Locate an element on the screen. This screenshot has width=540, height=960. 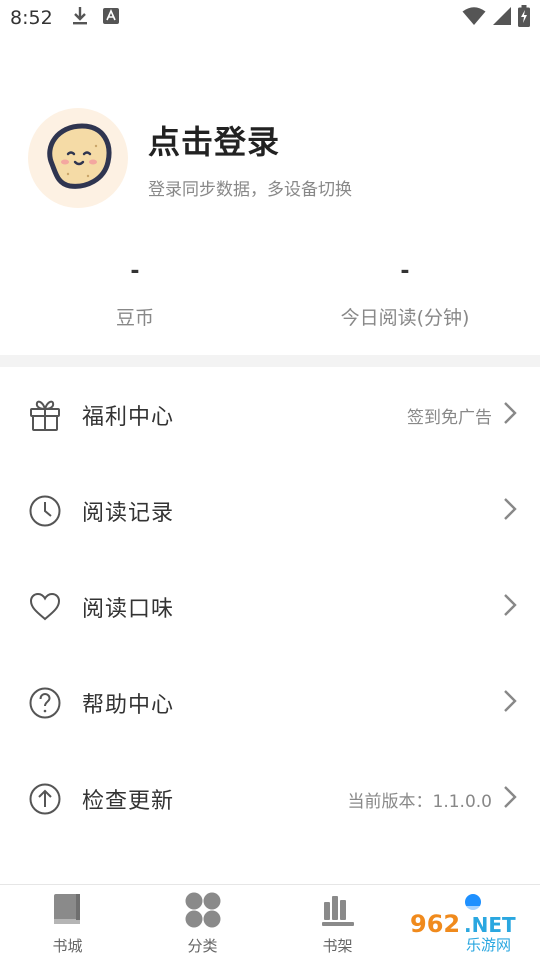
book-icon is located at coordinates (68, 910).